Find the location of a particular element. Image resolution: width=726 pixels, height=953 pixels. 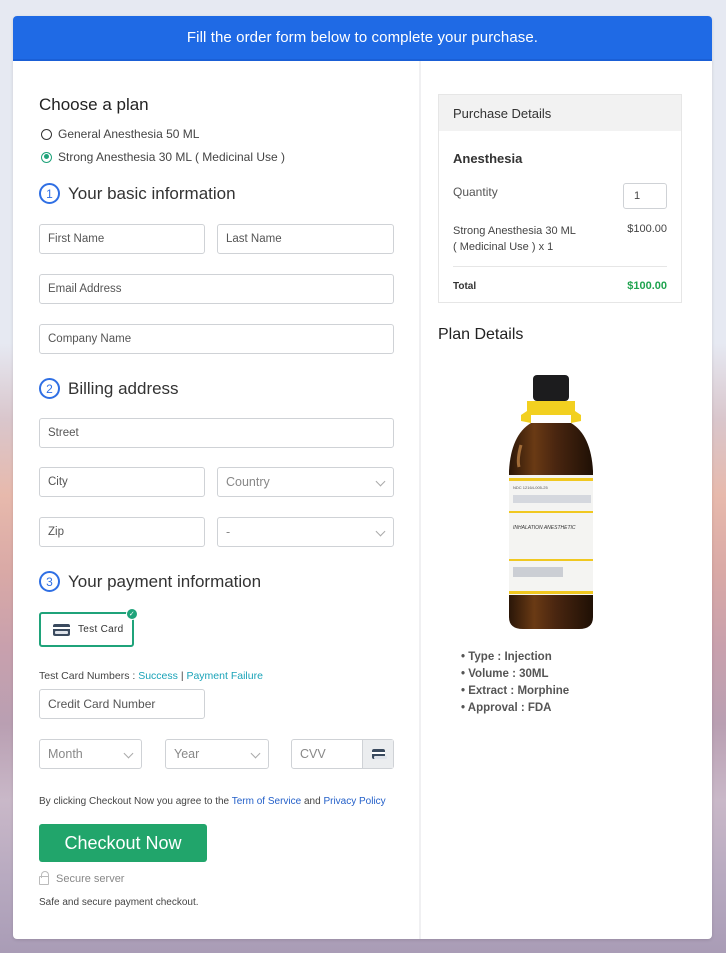

country-select-value: Country is located at coordinates (248, 482).